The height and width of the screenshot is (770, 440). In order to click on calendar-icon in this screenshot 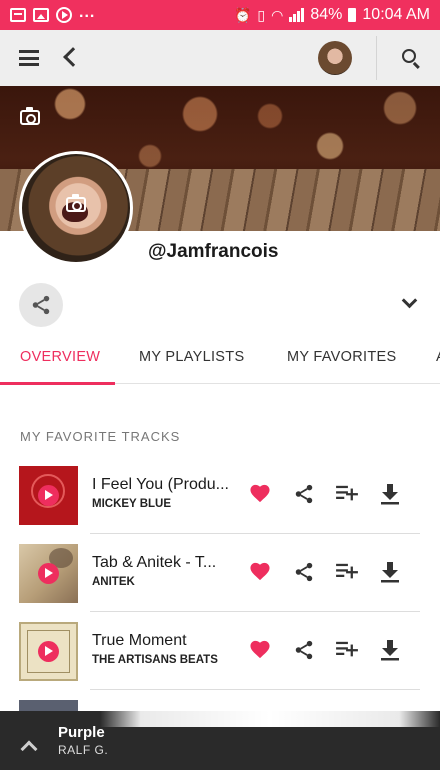, I will do `click(18, 15)`.